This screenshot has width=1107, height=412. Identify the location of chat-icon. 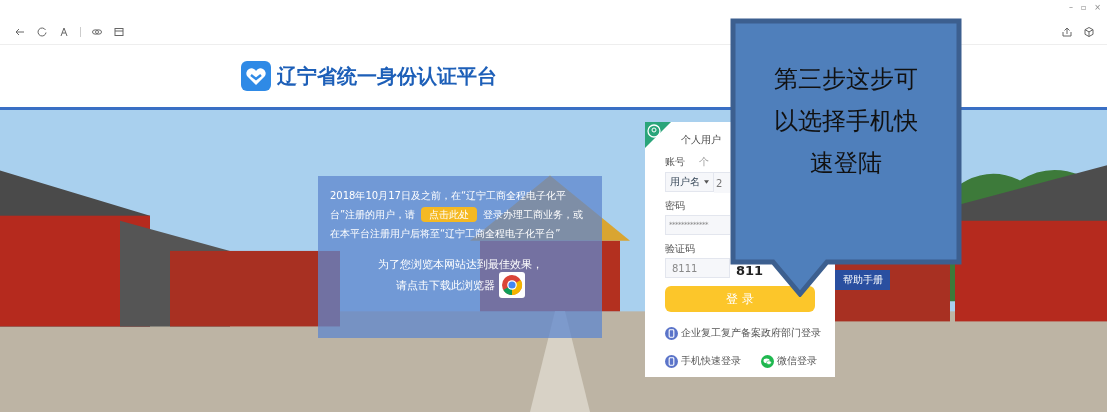
(767, 361).